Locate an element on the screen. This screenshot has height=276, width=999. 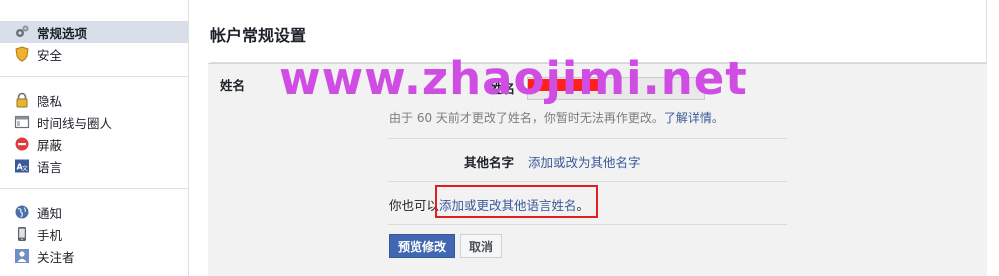
gears-icon is located at coordinates (22, 32).